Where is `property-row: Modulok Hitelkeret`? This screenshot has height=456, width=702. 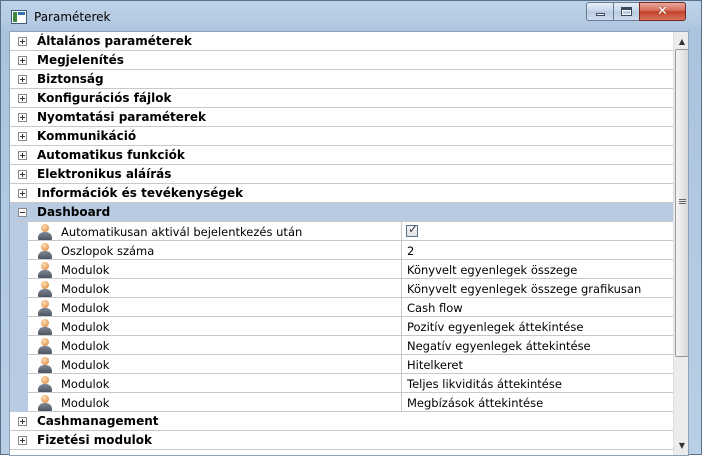
property-row: Modulok Hitelkeret is located at coordinates (341, 364).